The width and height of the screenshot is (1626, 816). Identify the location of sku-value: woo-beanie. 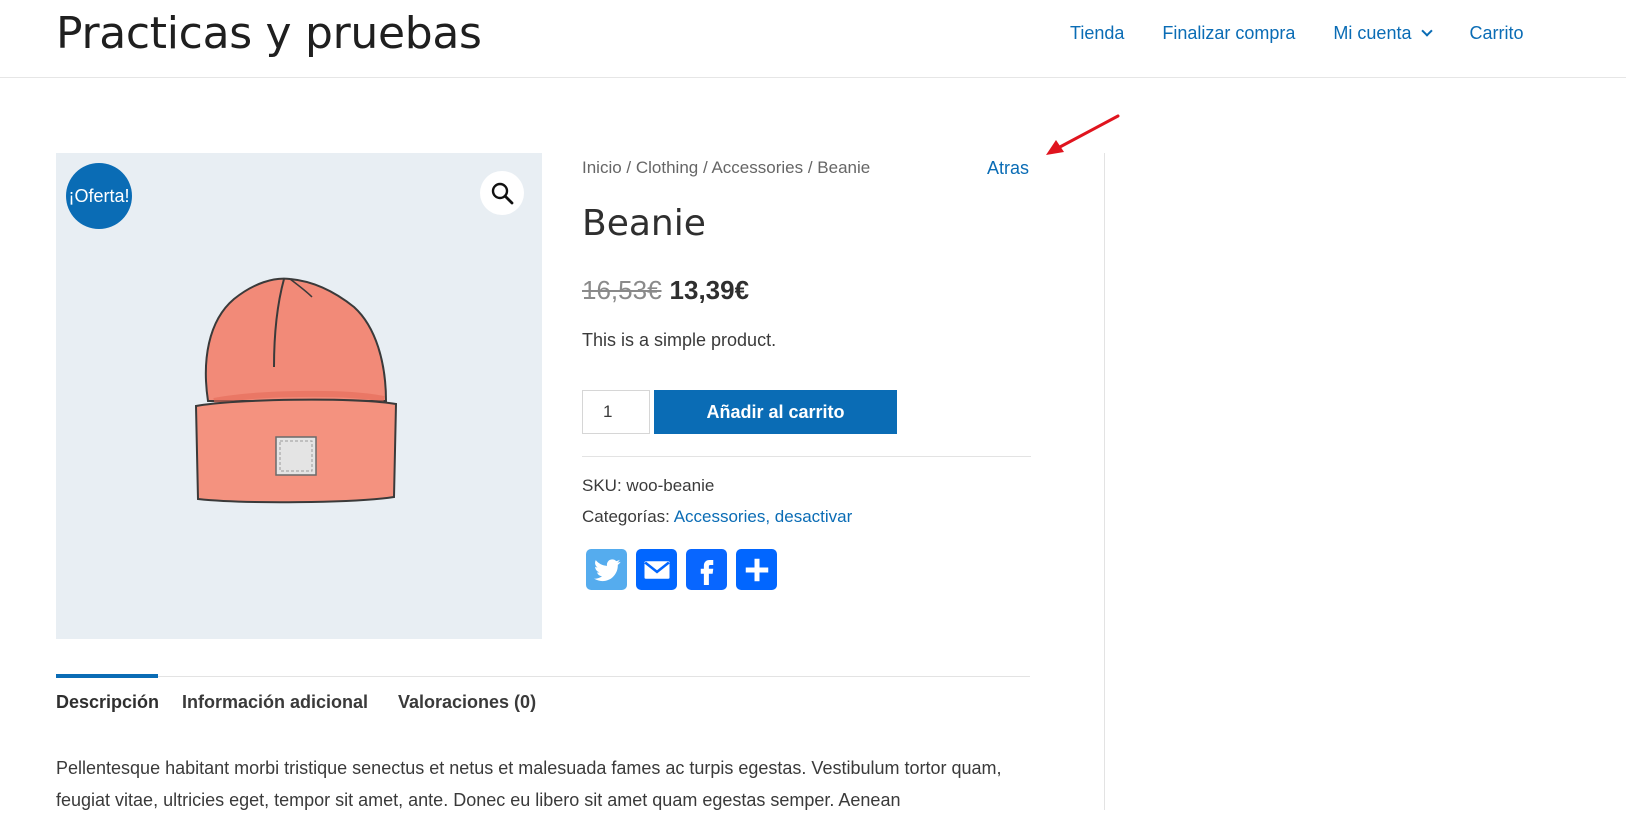
(670, 485).